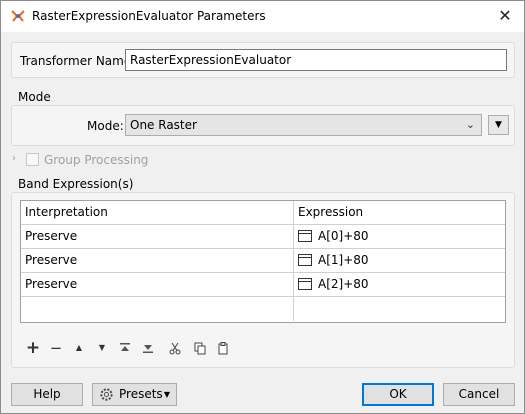  Describe the element at coordinates (106, 394) in the screenshot. I see `gear-icon` at that location.